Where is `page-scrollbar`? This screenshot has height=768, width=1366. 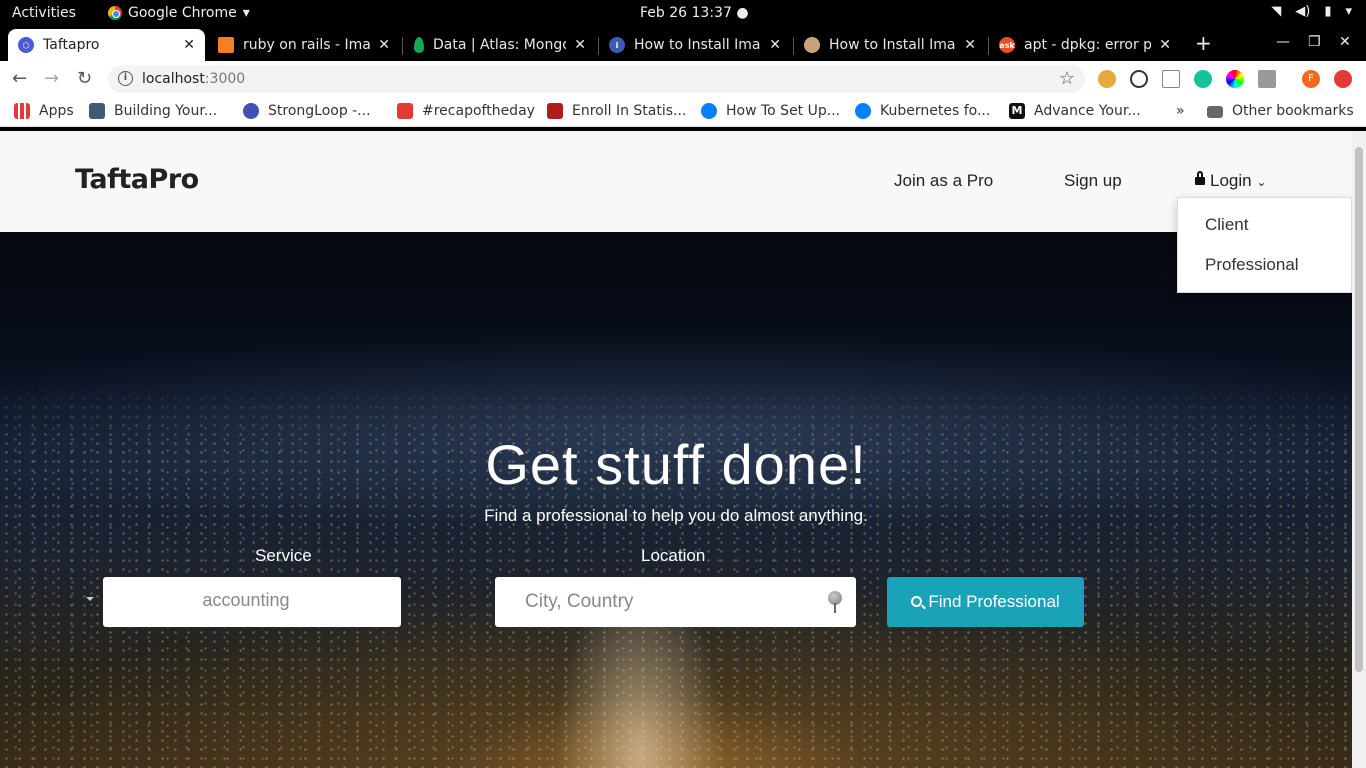 page-scrollbar is located at coordinates (1359, 449).